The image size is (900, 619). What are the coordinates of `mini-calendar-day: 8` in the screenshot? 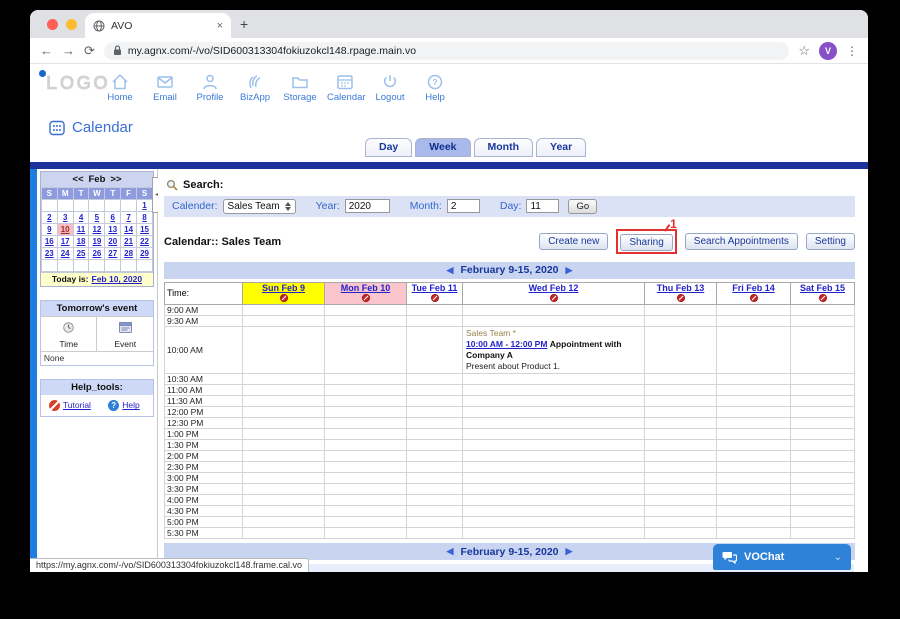 It's located at (144, 217).